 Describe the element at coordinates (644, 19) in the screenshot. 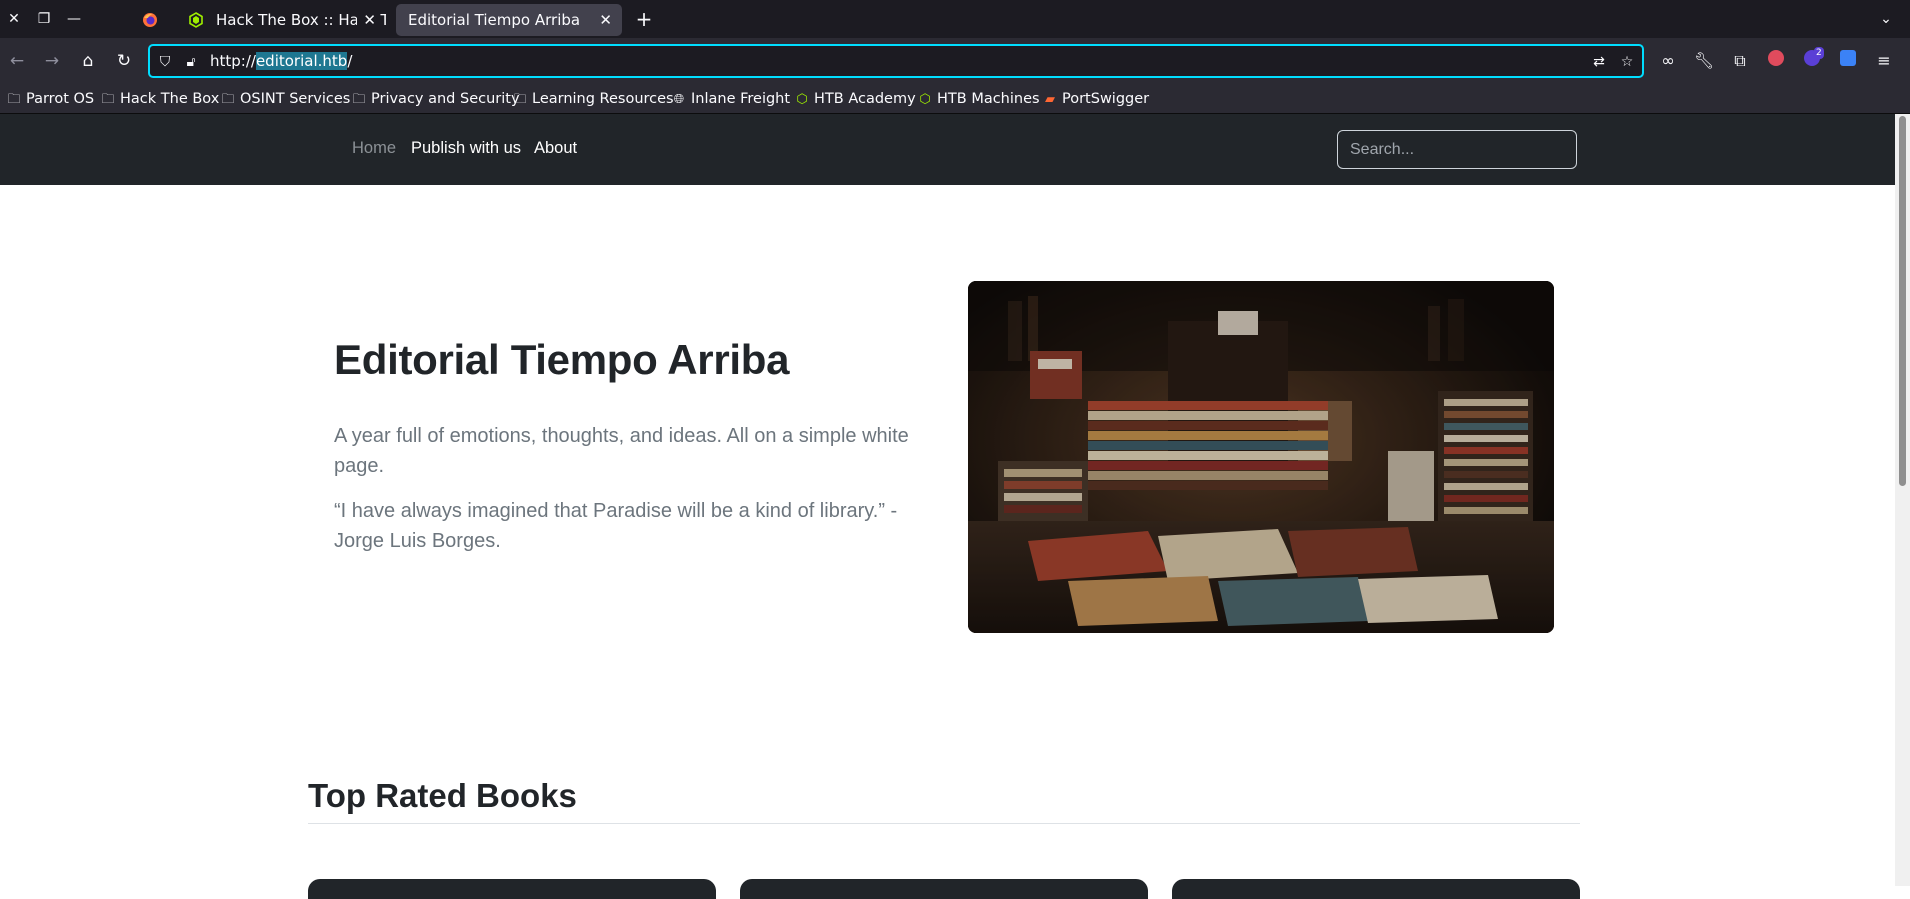

I see `new-tab-icon: +` at that location.